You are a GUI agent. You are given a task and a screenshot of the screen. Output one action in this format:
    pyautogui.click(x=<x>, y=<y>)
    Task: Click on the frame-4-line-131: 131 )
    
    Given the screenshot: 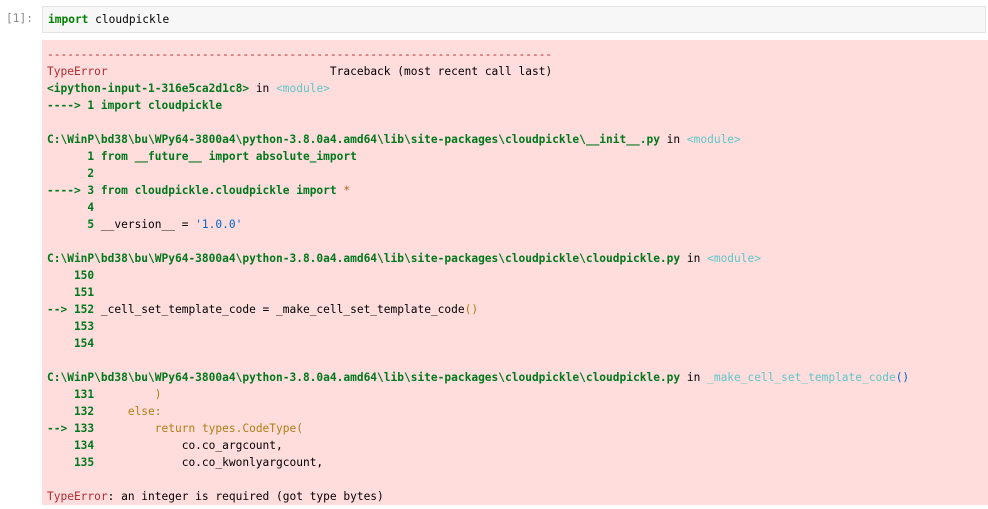 What is the action you would take?
    pyautogui.click(x=104, y=394)
    